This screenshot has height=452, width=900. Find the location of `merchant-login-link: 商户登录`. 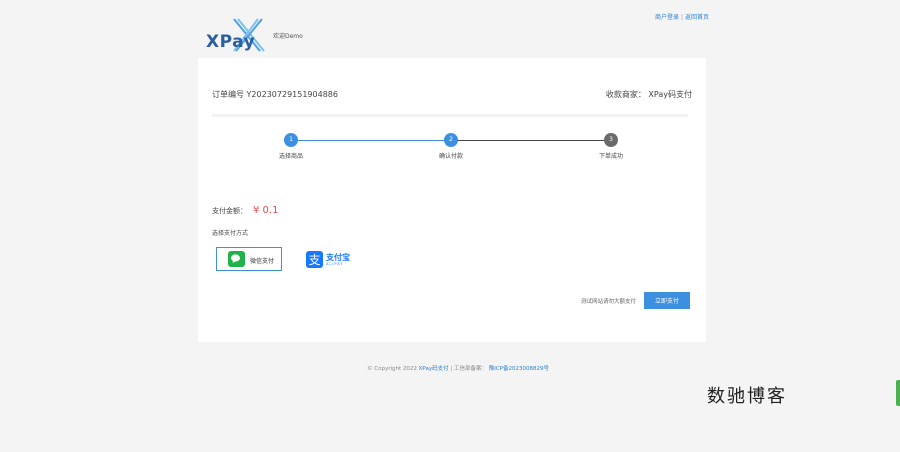

merchant-login-link: 商户登录 is located at coordinates (667, 17).